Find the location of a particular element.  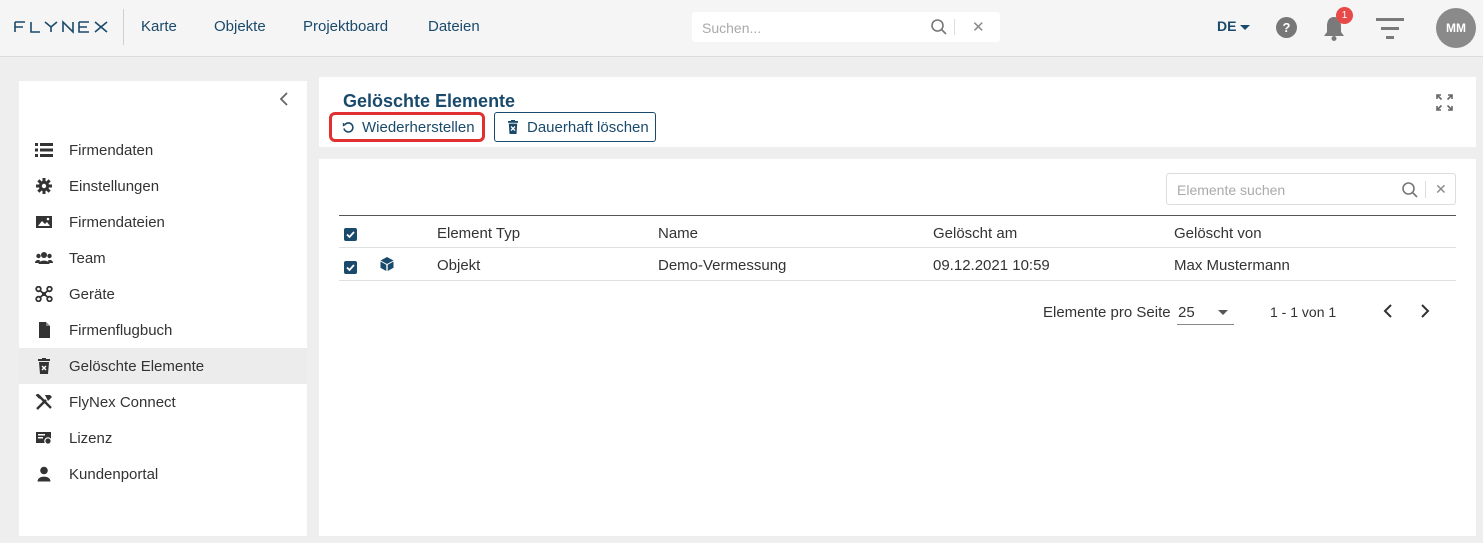

row-checkbox is located at coordinates (350, 267).